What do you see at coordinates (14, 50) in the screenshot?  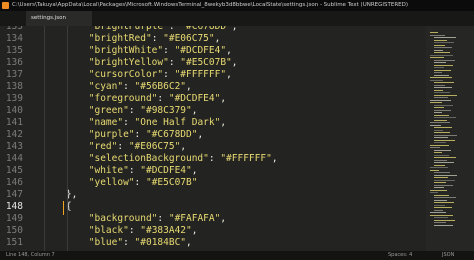 I see `line-number: 135` at bounding box center [14, 50].